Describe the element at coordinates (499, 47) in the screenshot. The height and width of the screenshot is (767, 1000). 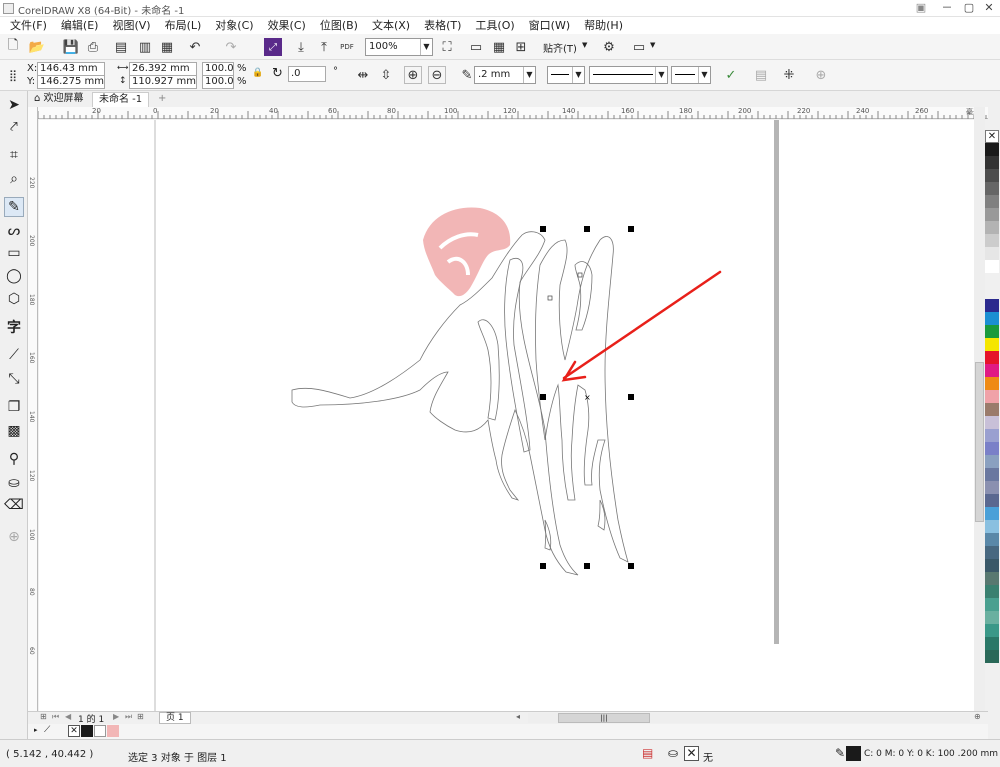
I see `show-grid-icon: ▦` at that location.